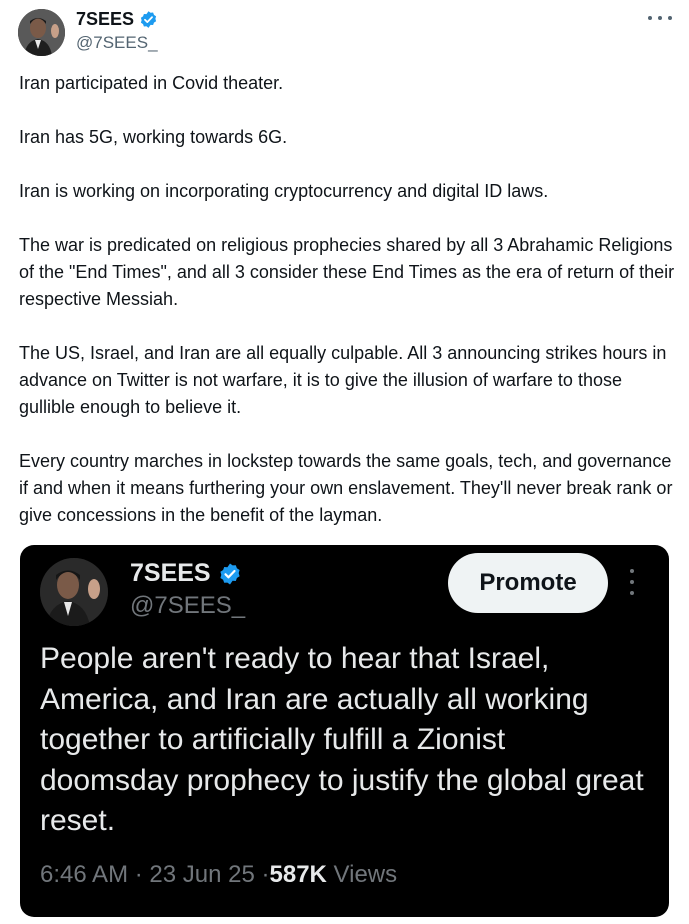 This screenshot has height=924, width=689. I want to click on more-horizontal-icon, so click(660, 18).